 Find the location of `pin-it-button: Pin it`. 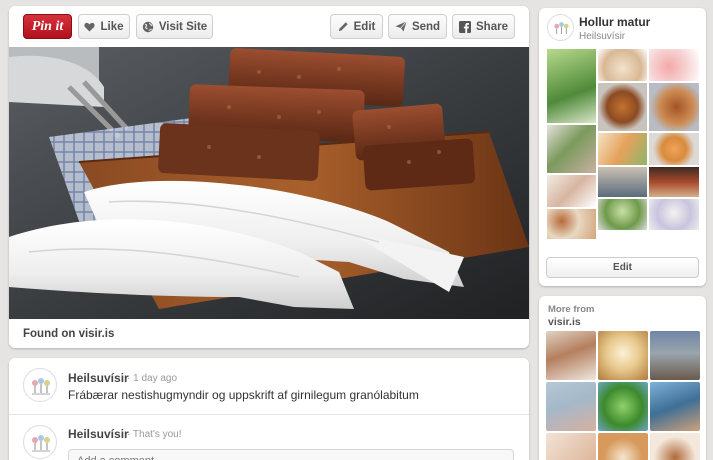

pin-it-button: Pin it is located at coordinates (47, 26).